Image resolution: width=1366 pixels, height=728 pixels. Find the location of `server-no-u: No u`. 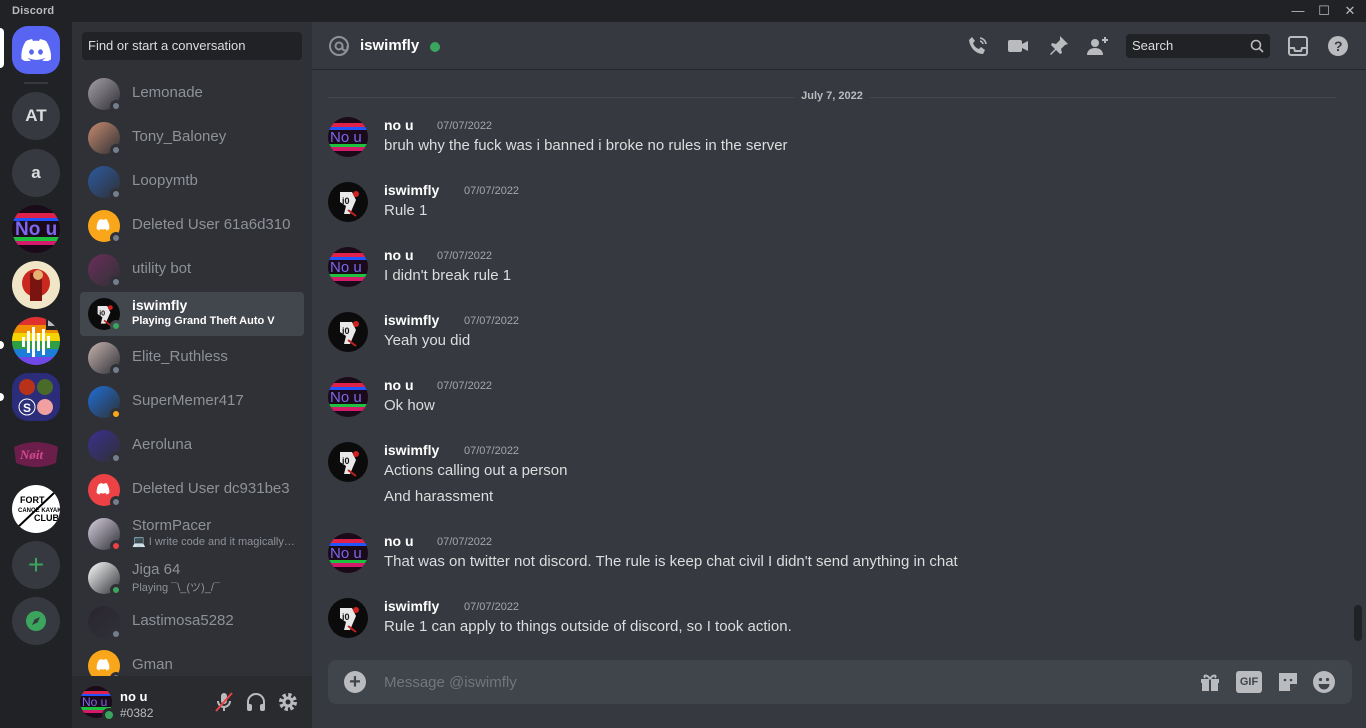

server-no-u: No u is located at coordinates (36, 229).